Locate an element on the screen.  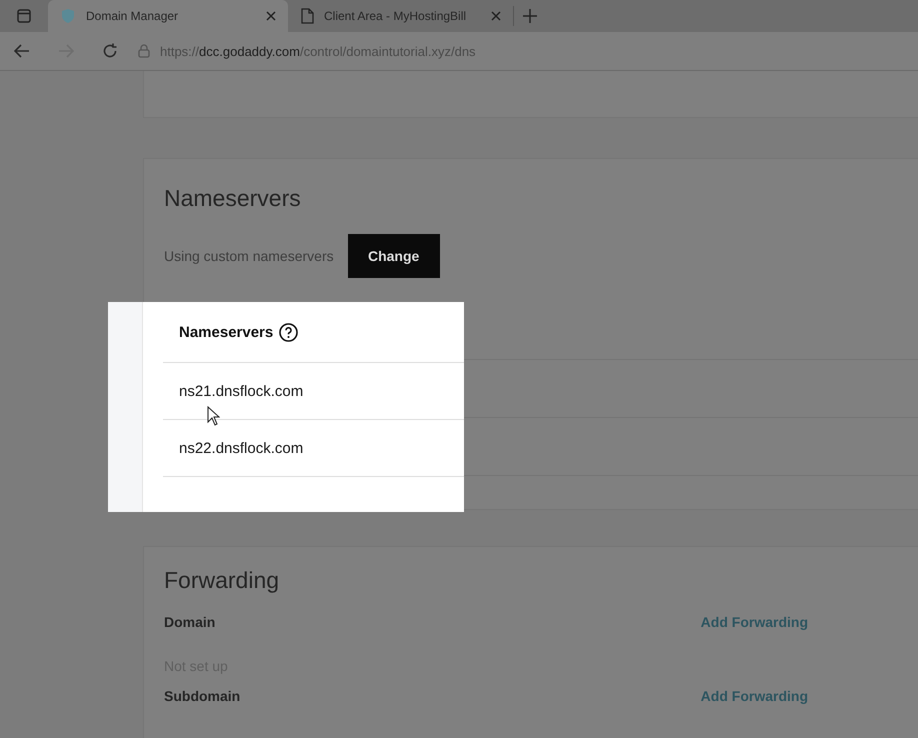
browser-tab: Client Area - MyHostingBill is located at coordinates (400, 16).